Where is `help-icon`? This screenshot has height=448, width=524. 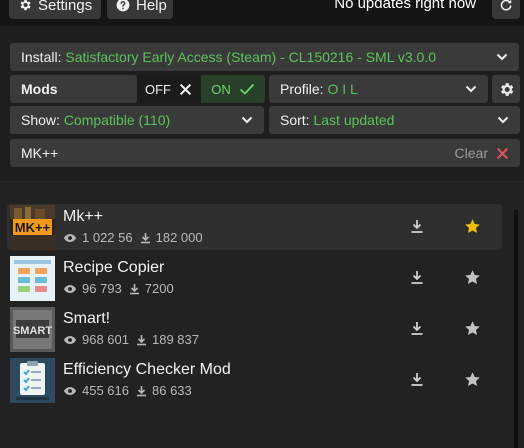 help-icon is located at coordinates (123, 6).